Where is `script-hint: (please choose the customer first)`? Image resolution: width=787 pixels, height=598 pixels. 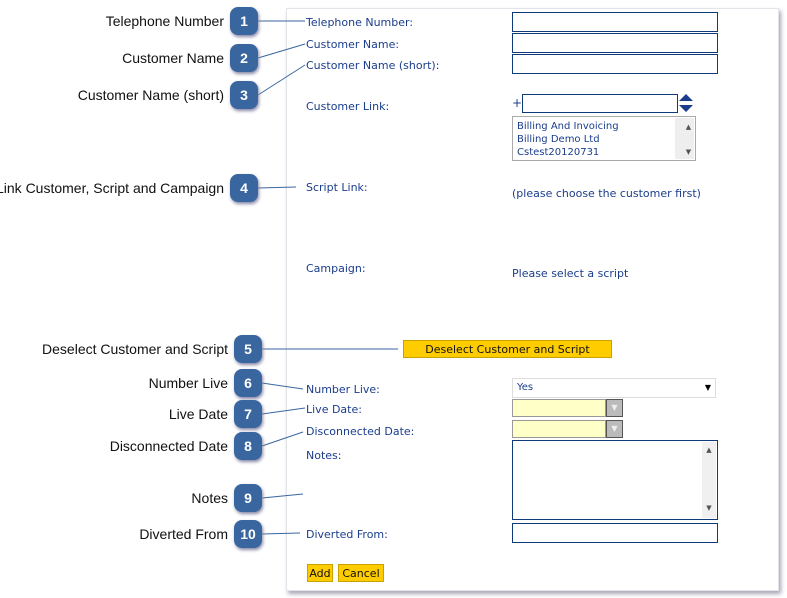 script-hint: (please choose the customer first) is located at coordinates (606, 193).